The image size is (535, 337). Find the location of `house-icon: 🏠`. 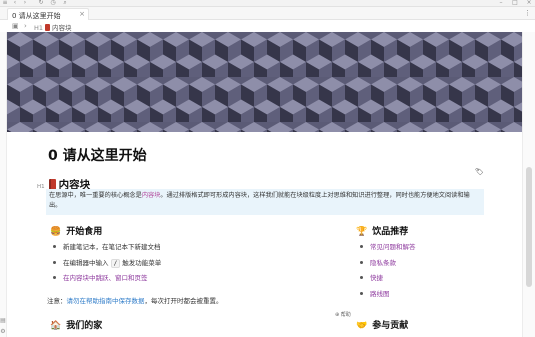

house-icon: 🏠 is located at coordinates (56, 326).